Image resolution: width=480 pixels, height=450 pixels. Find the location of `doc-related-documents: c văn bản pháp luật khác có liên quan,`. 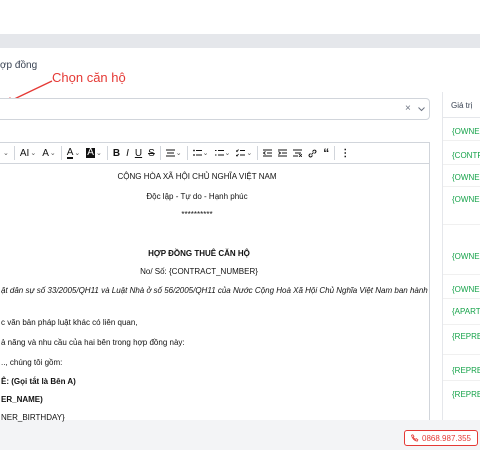

doc-related-documents: c văn bản pháp luật khác có liên quan, is located at coordinates (69, 322).